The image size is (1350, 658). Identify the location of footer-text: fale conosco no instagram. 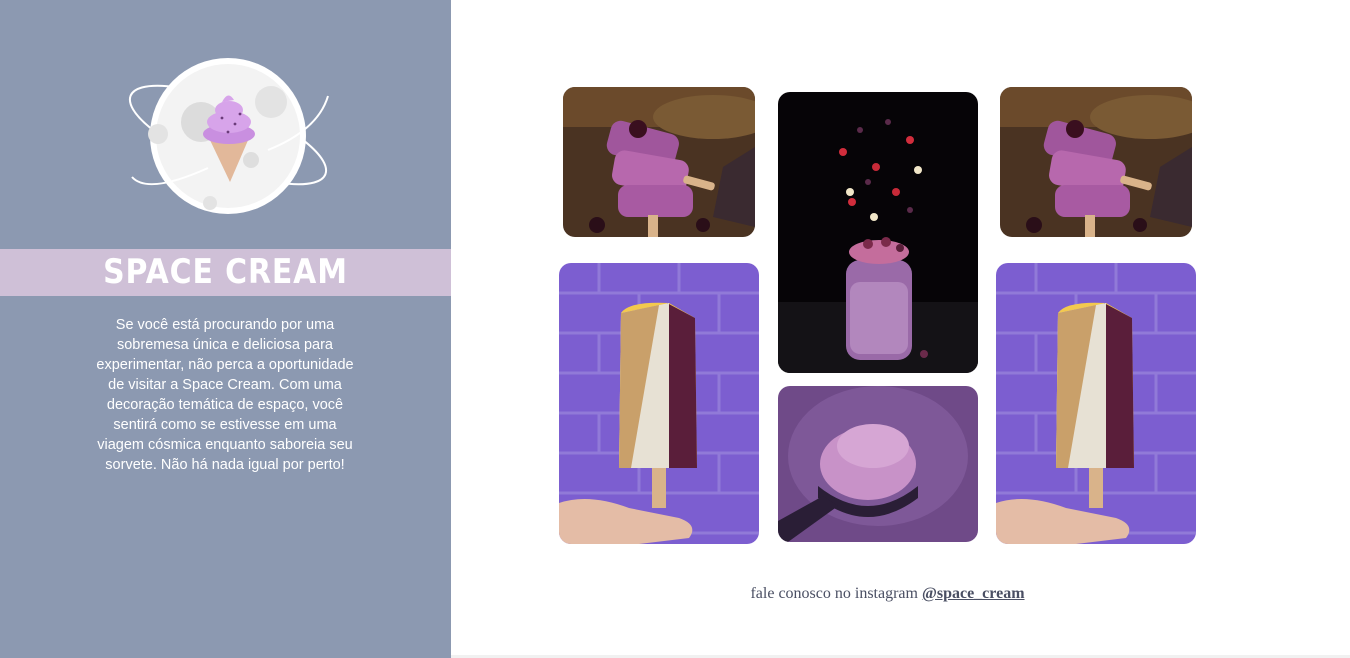
(834, 593).